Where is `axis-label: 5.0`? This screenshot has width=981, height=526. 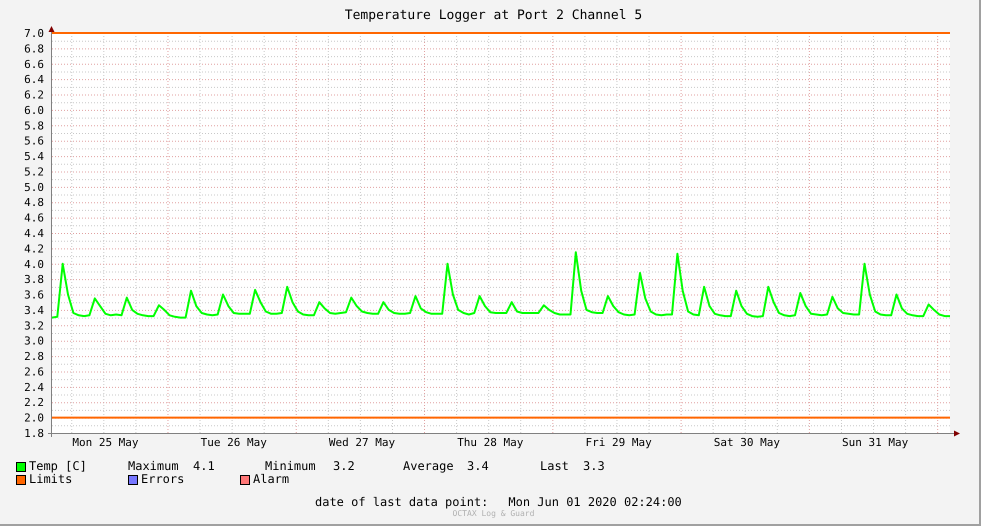
axis-label: 5.0 is located at coordinates (34, 187).